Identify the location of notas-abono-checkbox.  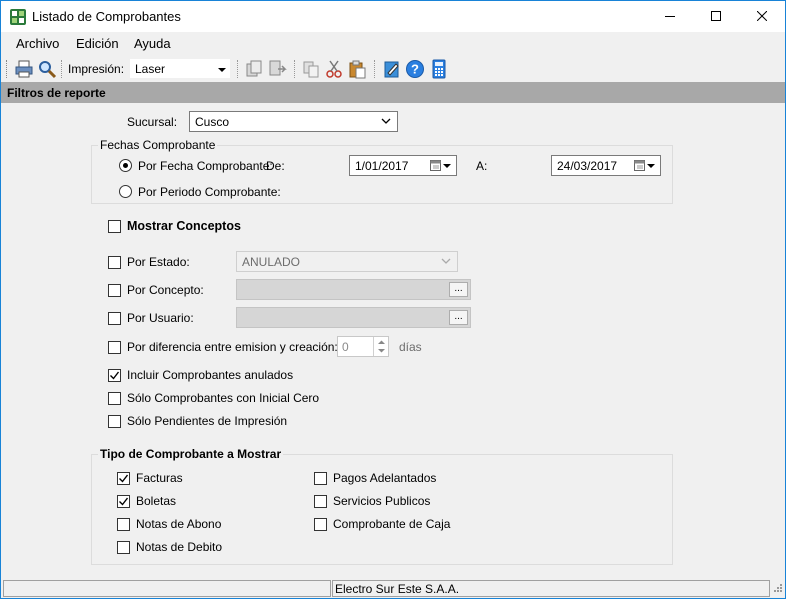
(123, 524).